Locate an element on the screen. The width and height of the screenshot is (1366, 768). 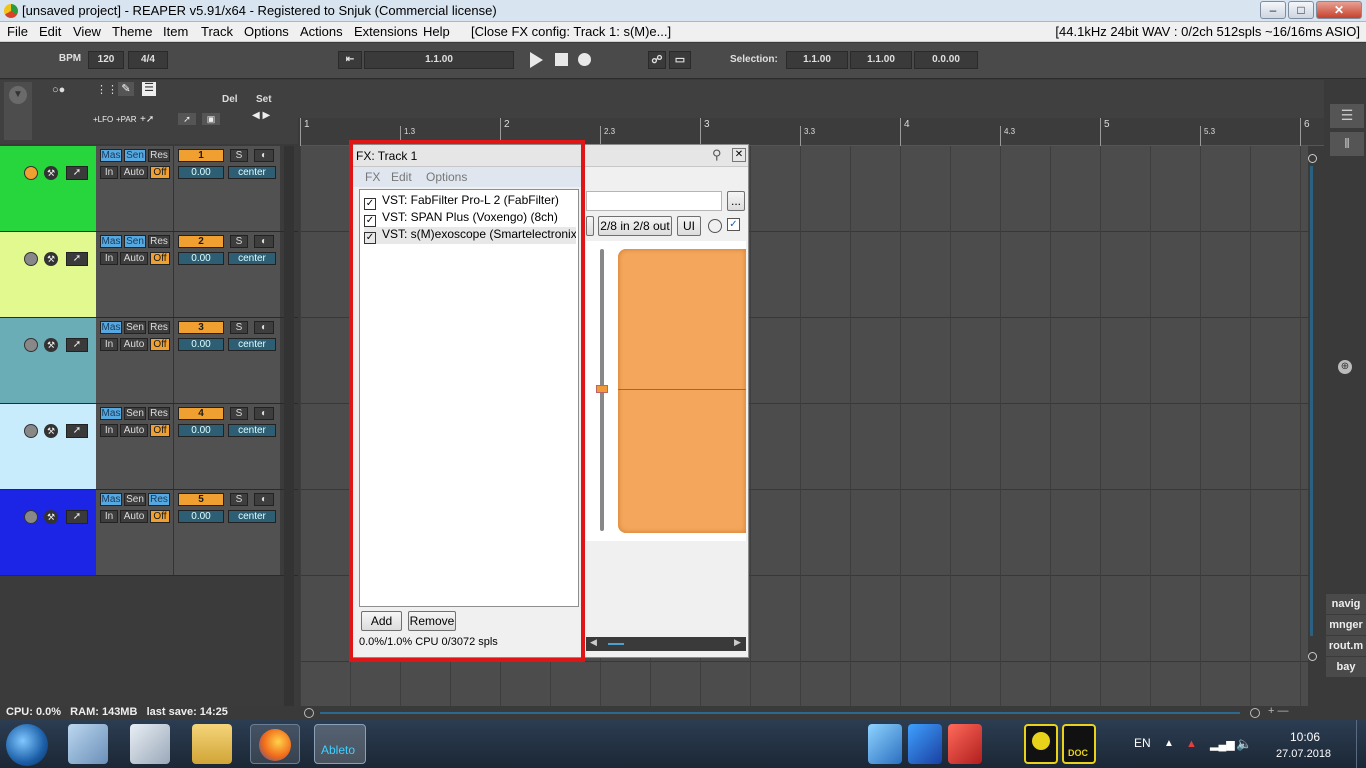
menu-file: File is located at coordinates (17, 31).